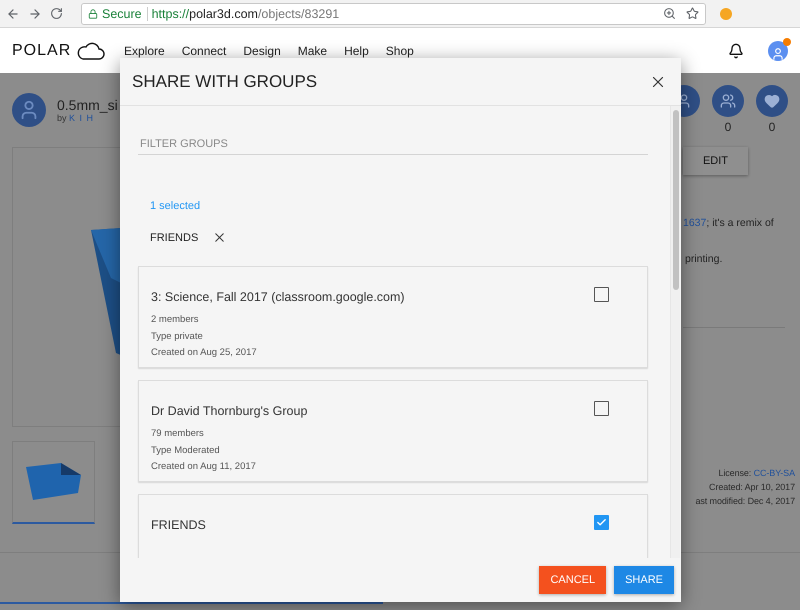 This screenshot has width=800, height=610. I want to click on filter-field: FILTER GROUPS, so click(393, 140).